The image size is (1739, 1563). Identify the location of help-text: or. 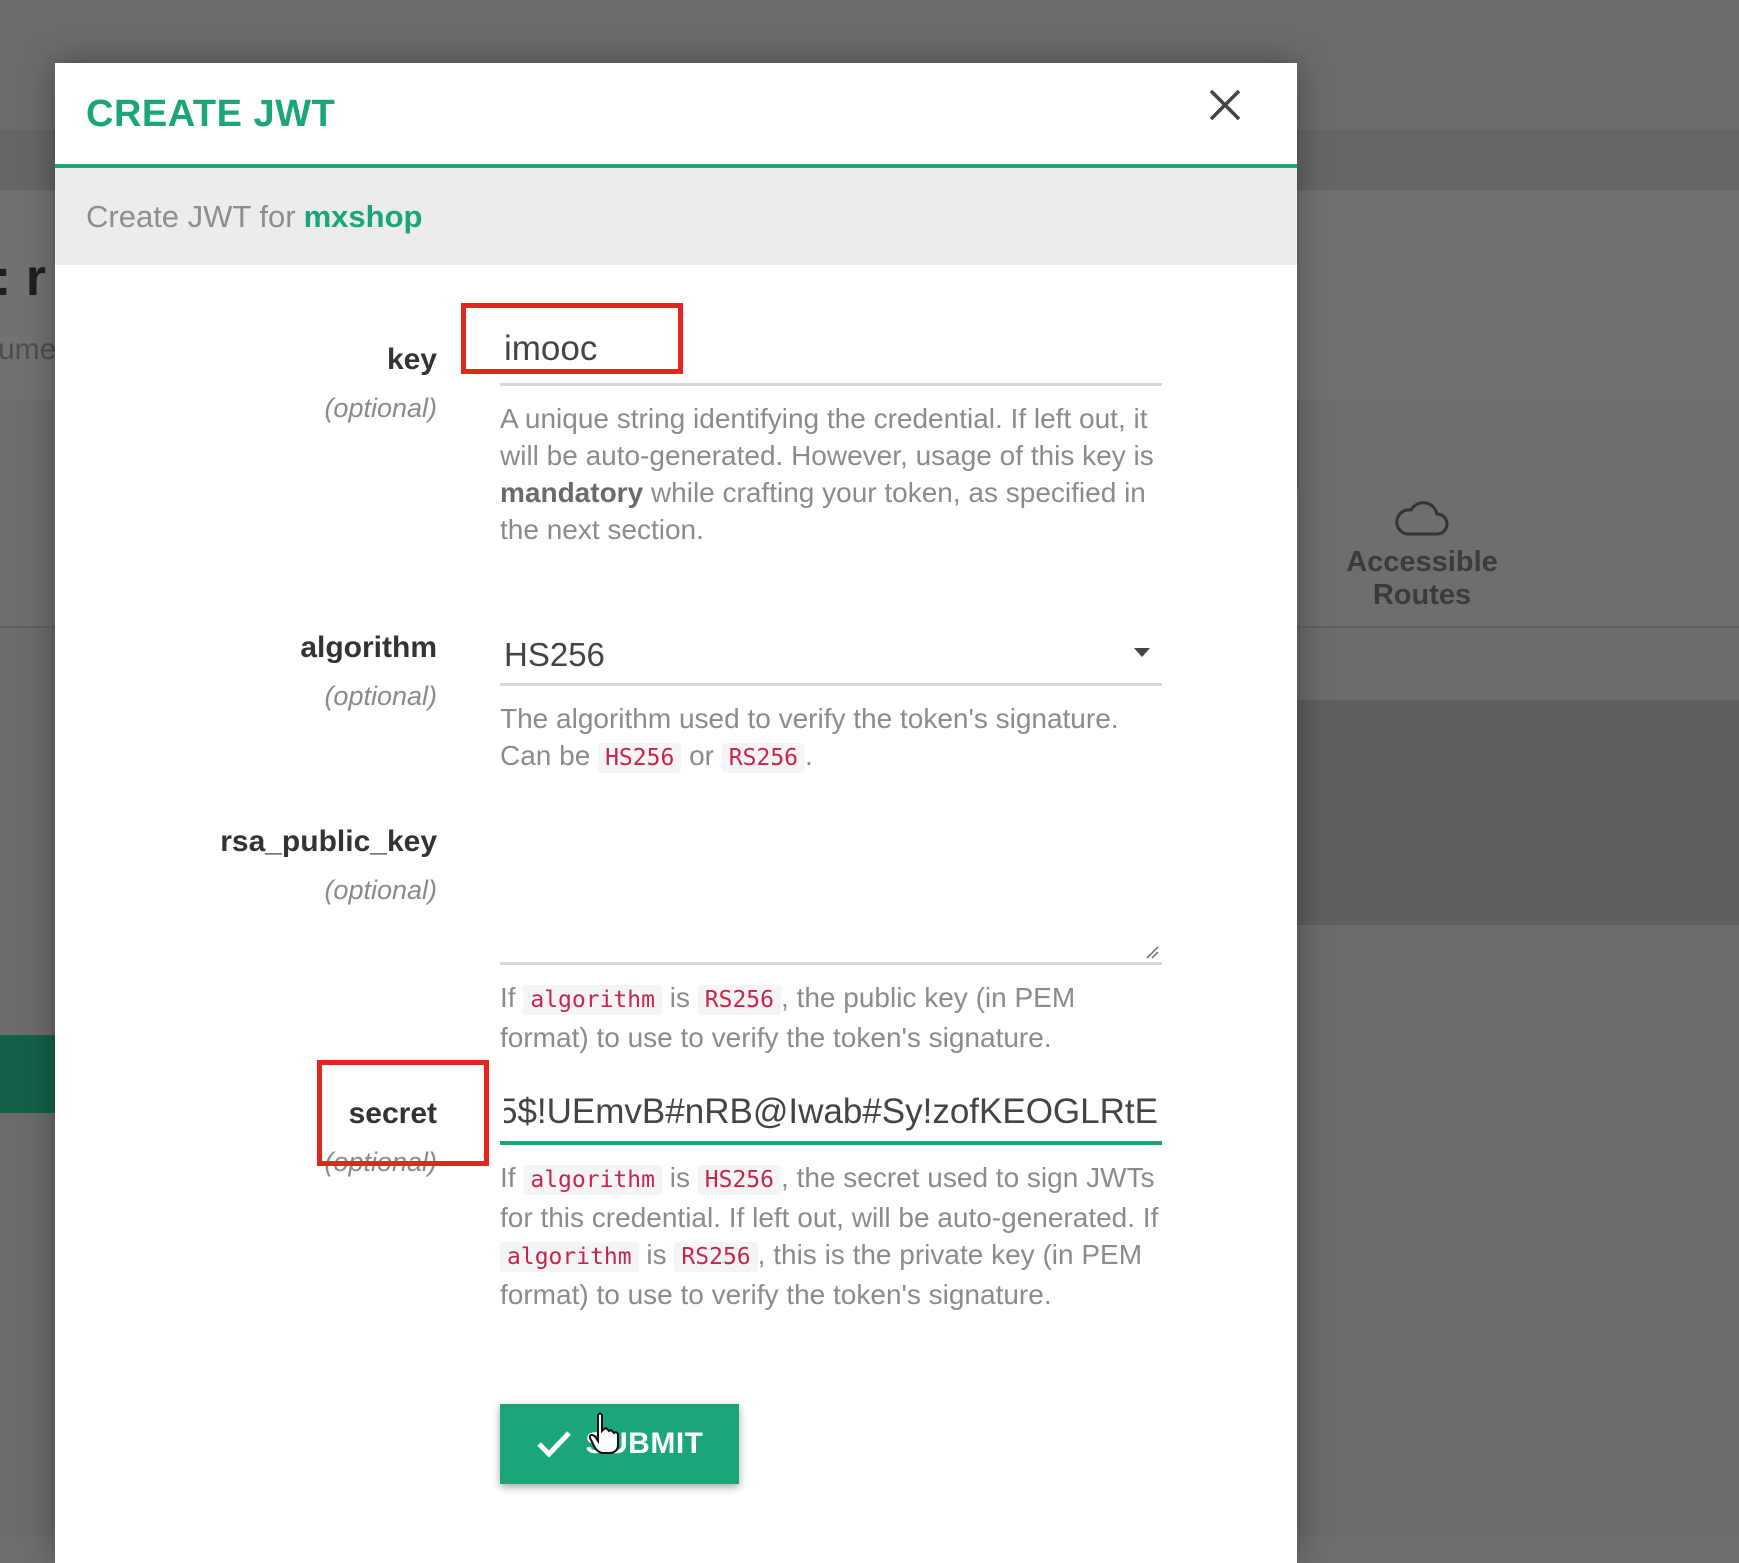
(702, 755).